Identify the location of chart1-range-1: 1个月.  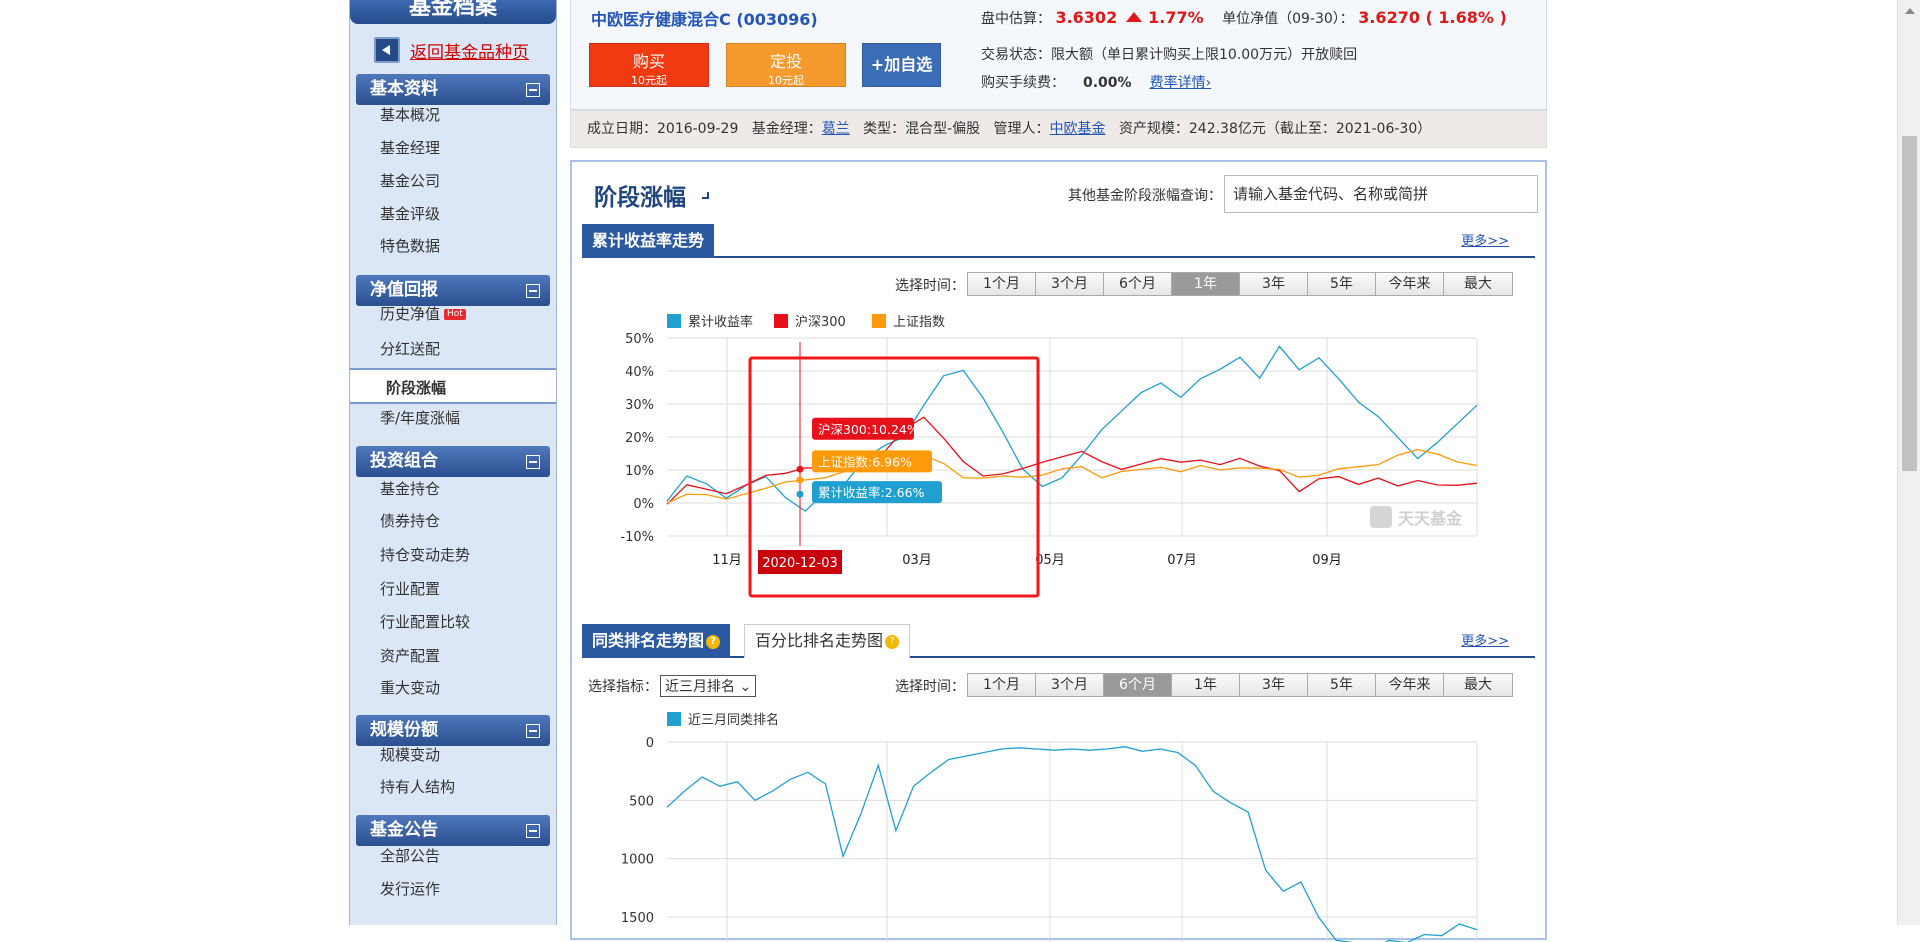
(1002, 284).